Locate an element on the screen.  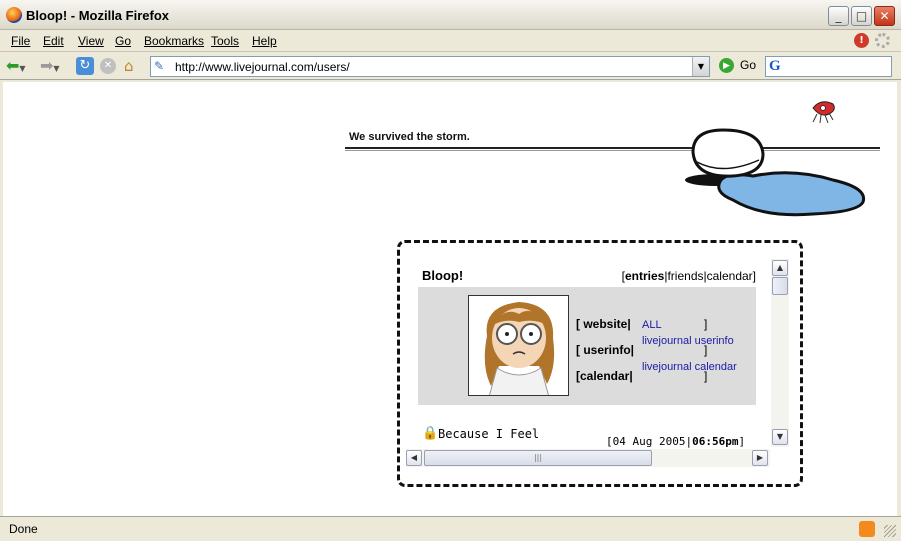
scroll-right-button: ▶ is located at coordinates (760, 458).